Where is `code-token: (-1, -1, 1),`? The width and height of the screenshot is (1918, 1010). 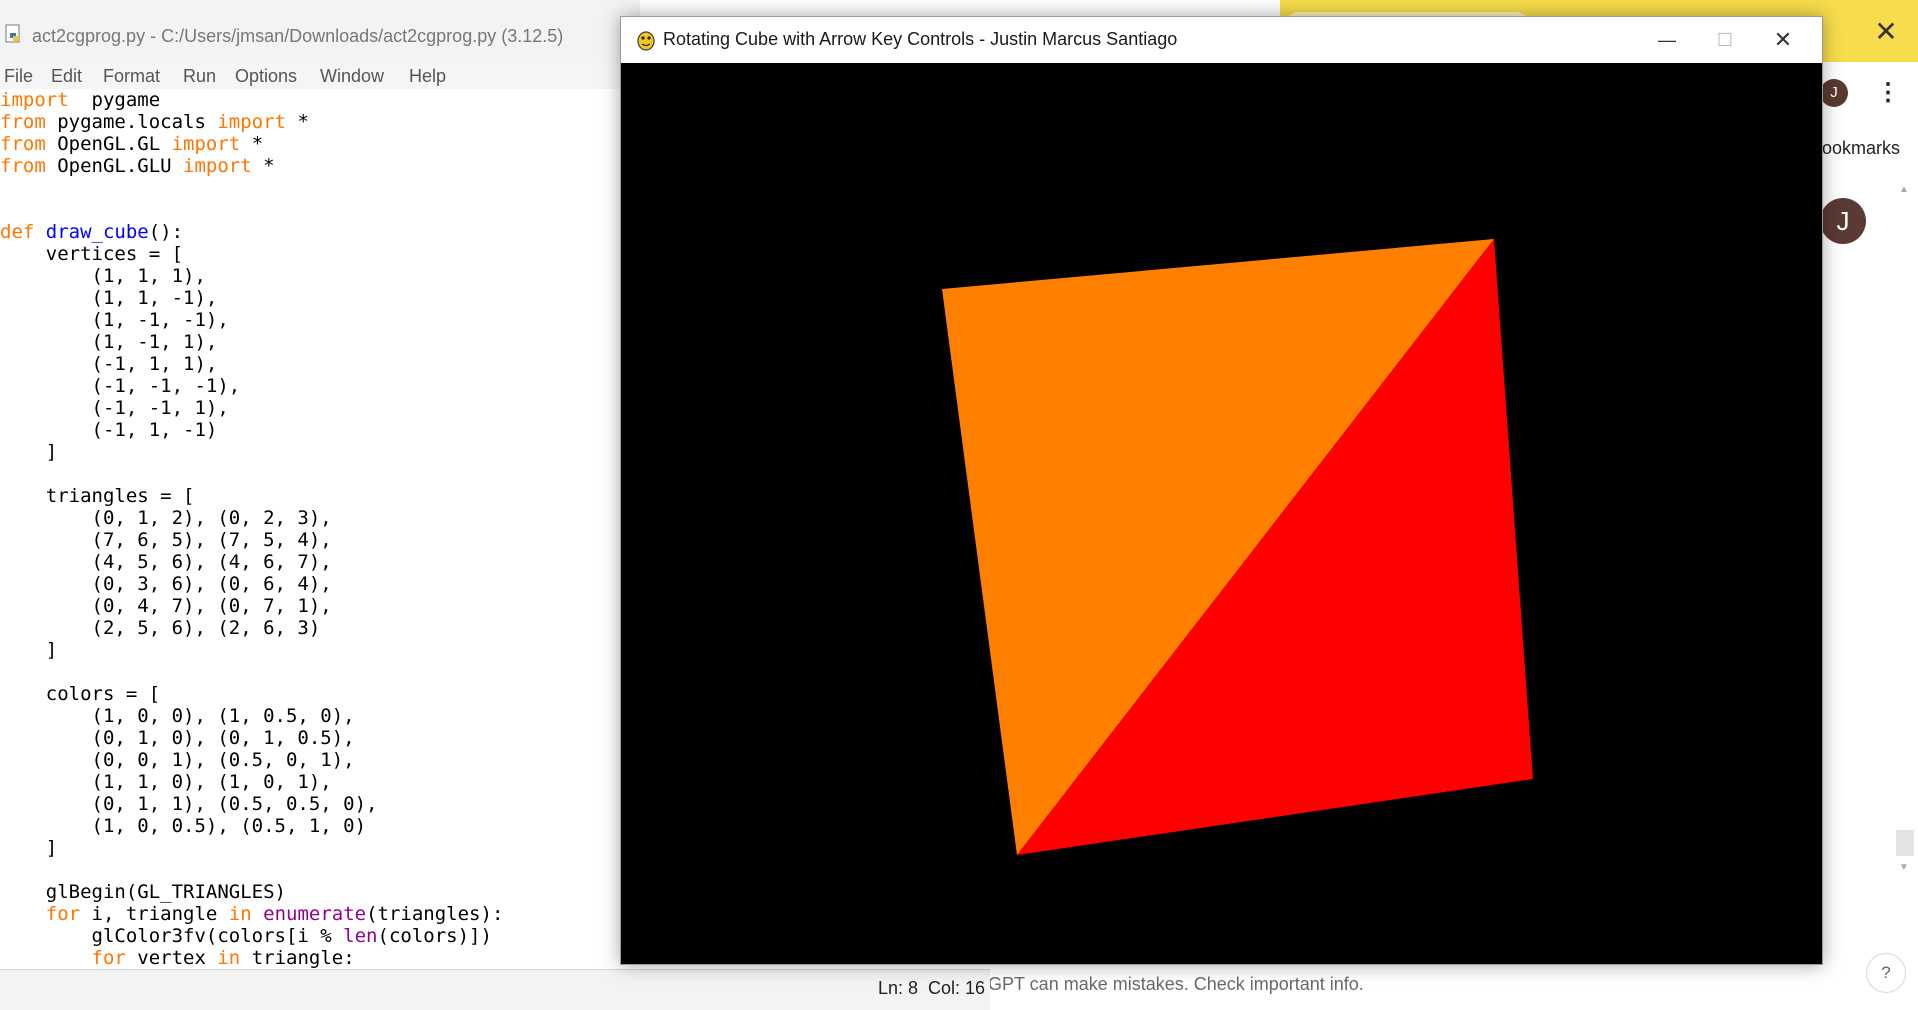
code-token: (-1, -1, 1), is located at coordinates (114, 408).